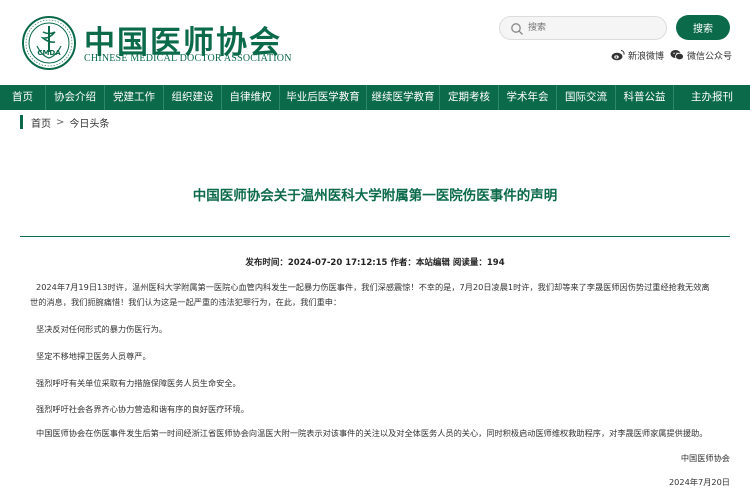 This screenshot has width=750, height=500. What do you see at coordinates (142, 409) in the screenshot?
I see `article-paragraph-5: 强烈呼吁社会各界齐心协力营造和谐有序的良好医疗环境。` at bounding box center [142, 409].